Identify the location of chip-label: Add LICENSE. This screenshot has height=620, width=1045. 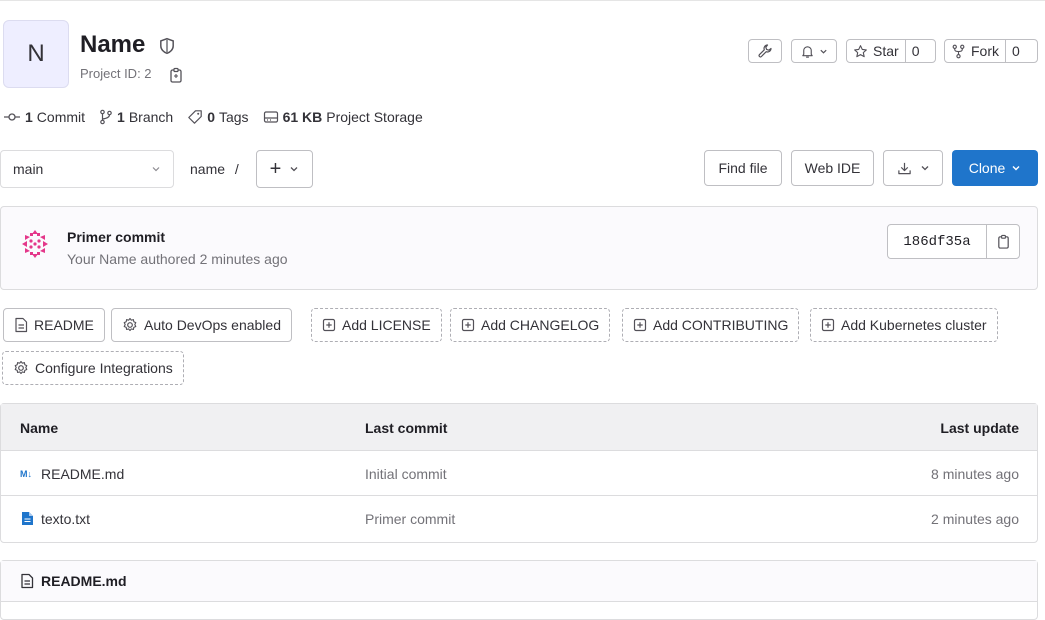
(386, 325).